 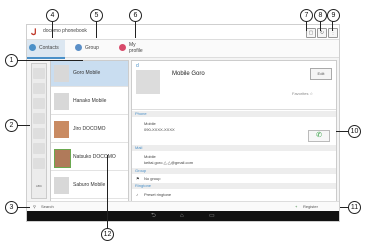 What do you see at coordinates (354, 131) in the screenshot?
I see `callout-10: 10` at bounding box center [354, 131].